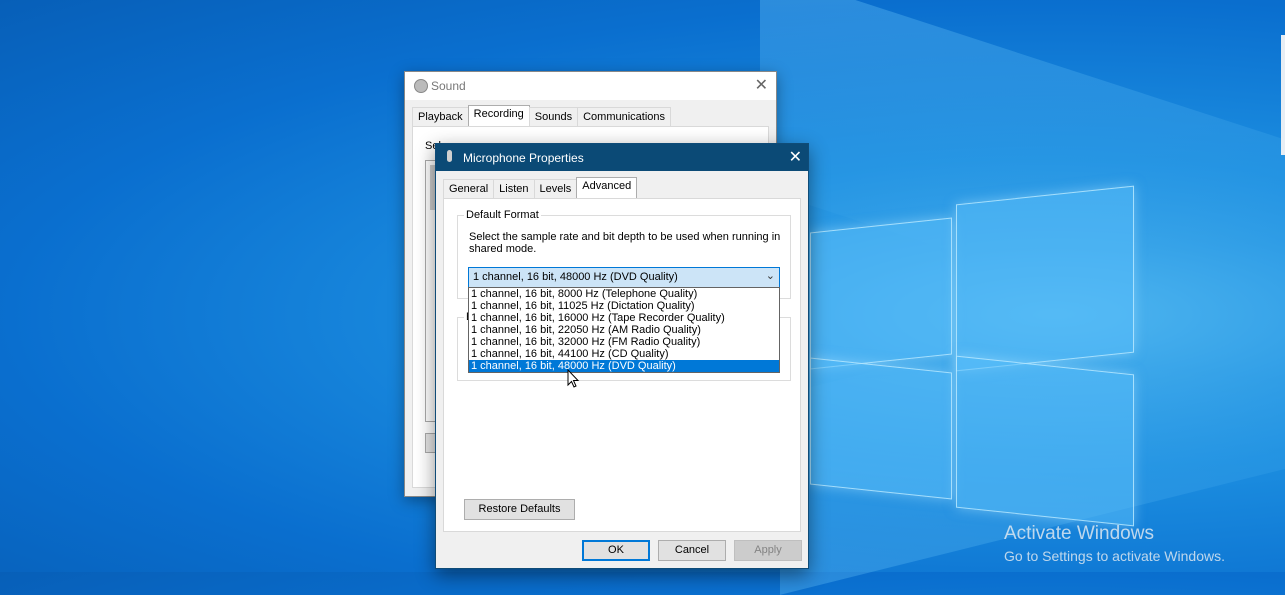 The width and height of the screenshot is (1285, 595). What do you see at coordinates (795, 157) in the screenshot?
I see `mic-close-button: ✕` at bounding box center [795, 157].